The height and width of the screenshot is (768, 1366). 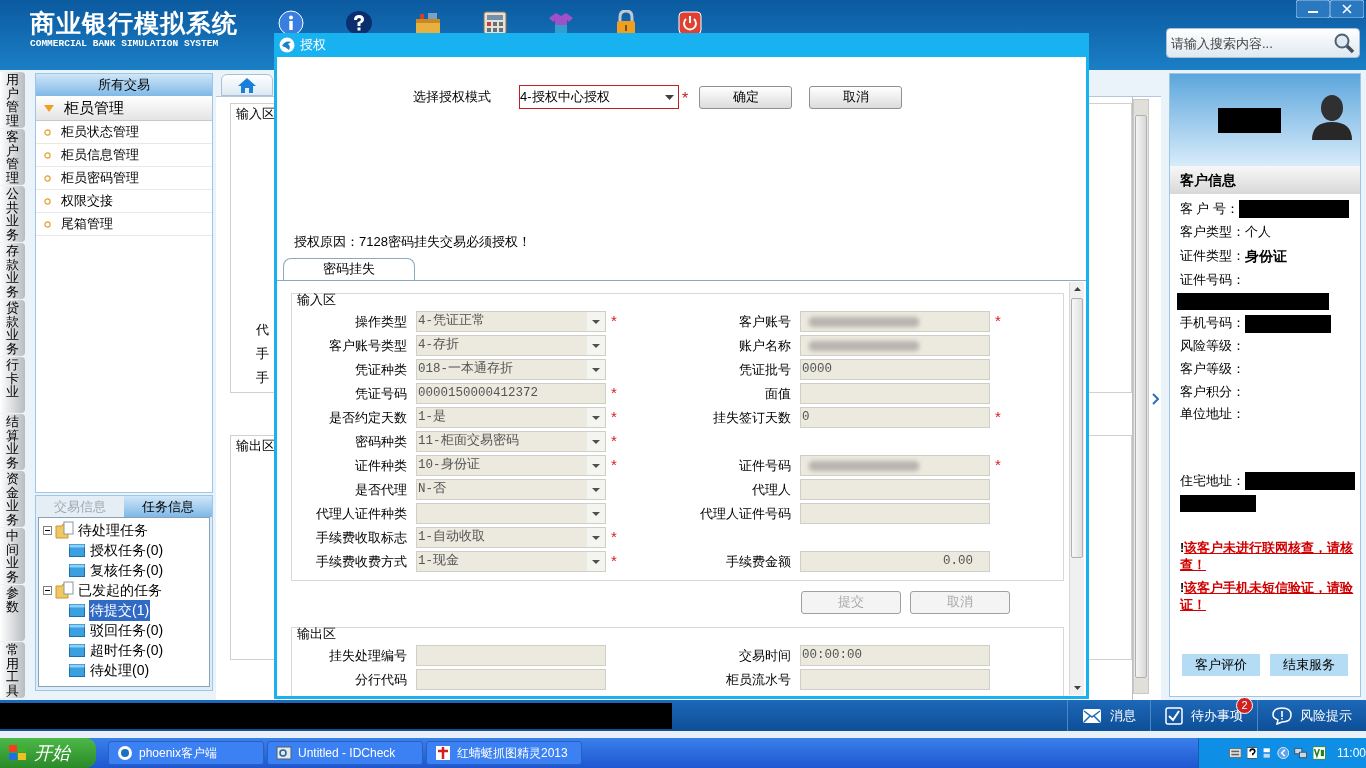 What do you see at coordinates (614, 441) in the screenshot?
I see `required-mark: *` at bounding box center [614, 441].